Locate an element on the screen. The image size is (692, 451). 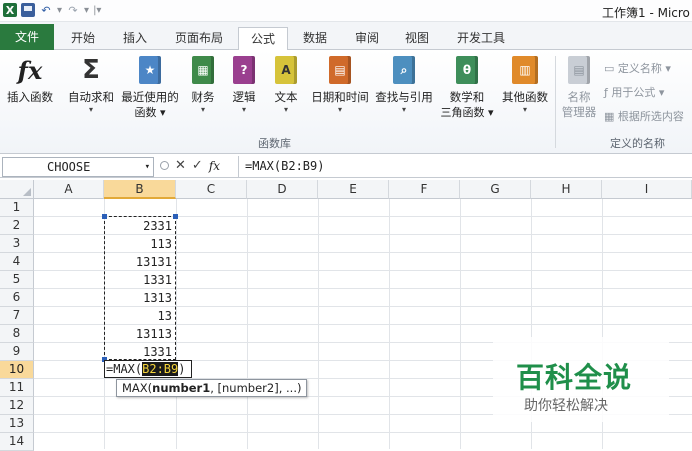
more-functions-button: ▥ 其他函数 ▾ is located at coordinates (525, 84).